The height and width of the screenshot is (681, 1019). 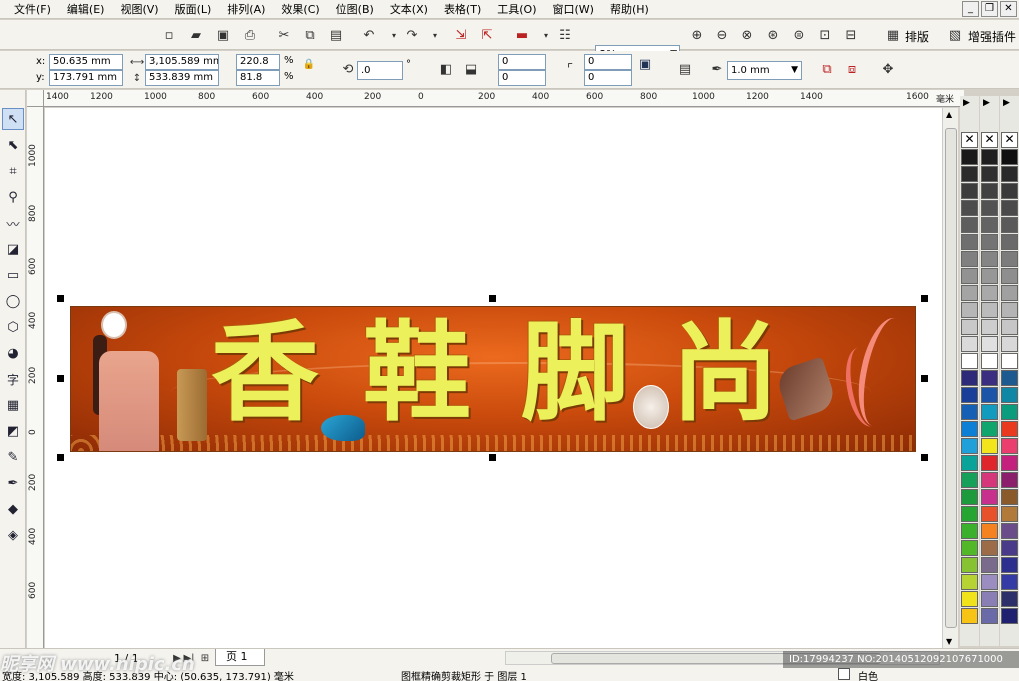 What do you see at coordinates (773, 35) in the screenshot?
I see `zoom-all-objects-icon: ⊛` at bounding box center [773, 35].